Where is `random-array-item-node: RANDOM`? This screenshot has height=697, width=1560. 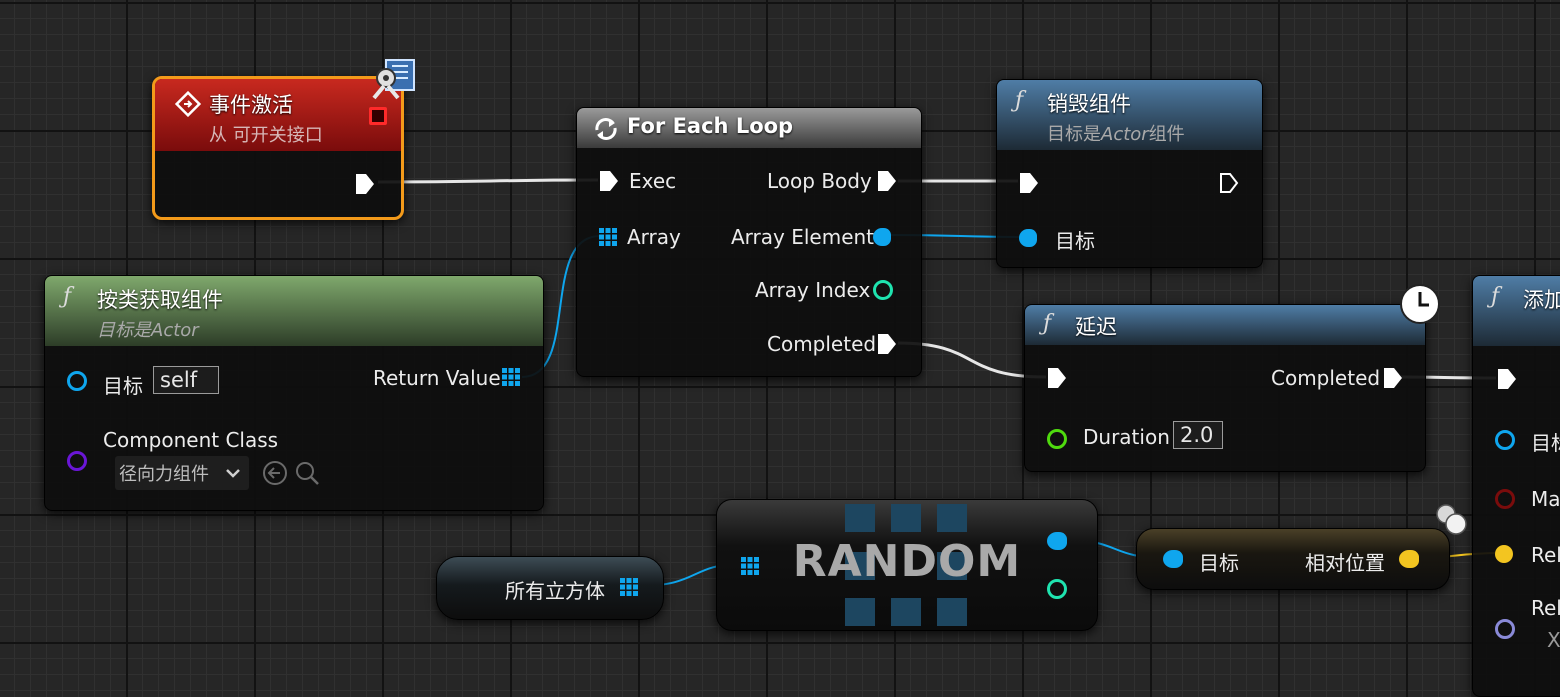
random-array-item-node: RANDOM is located at coordinates (907, 565).